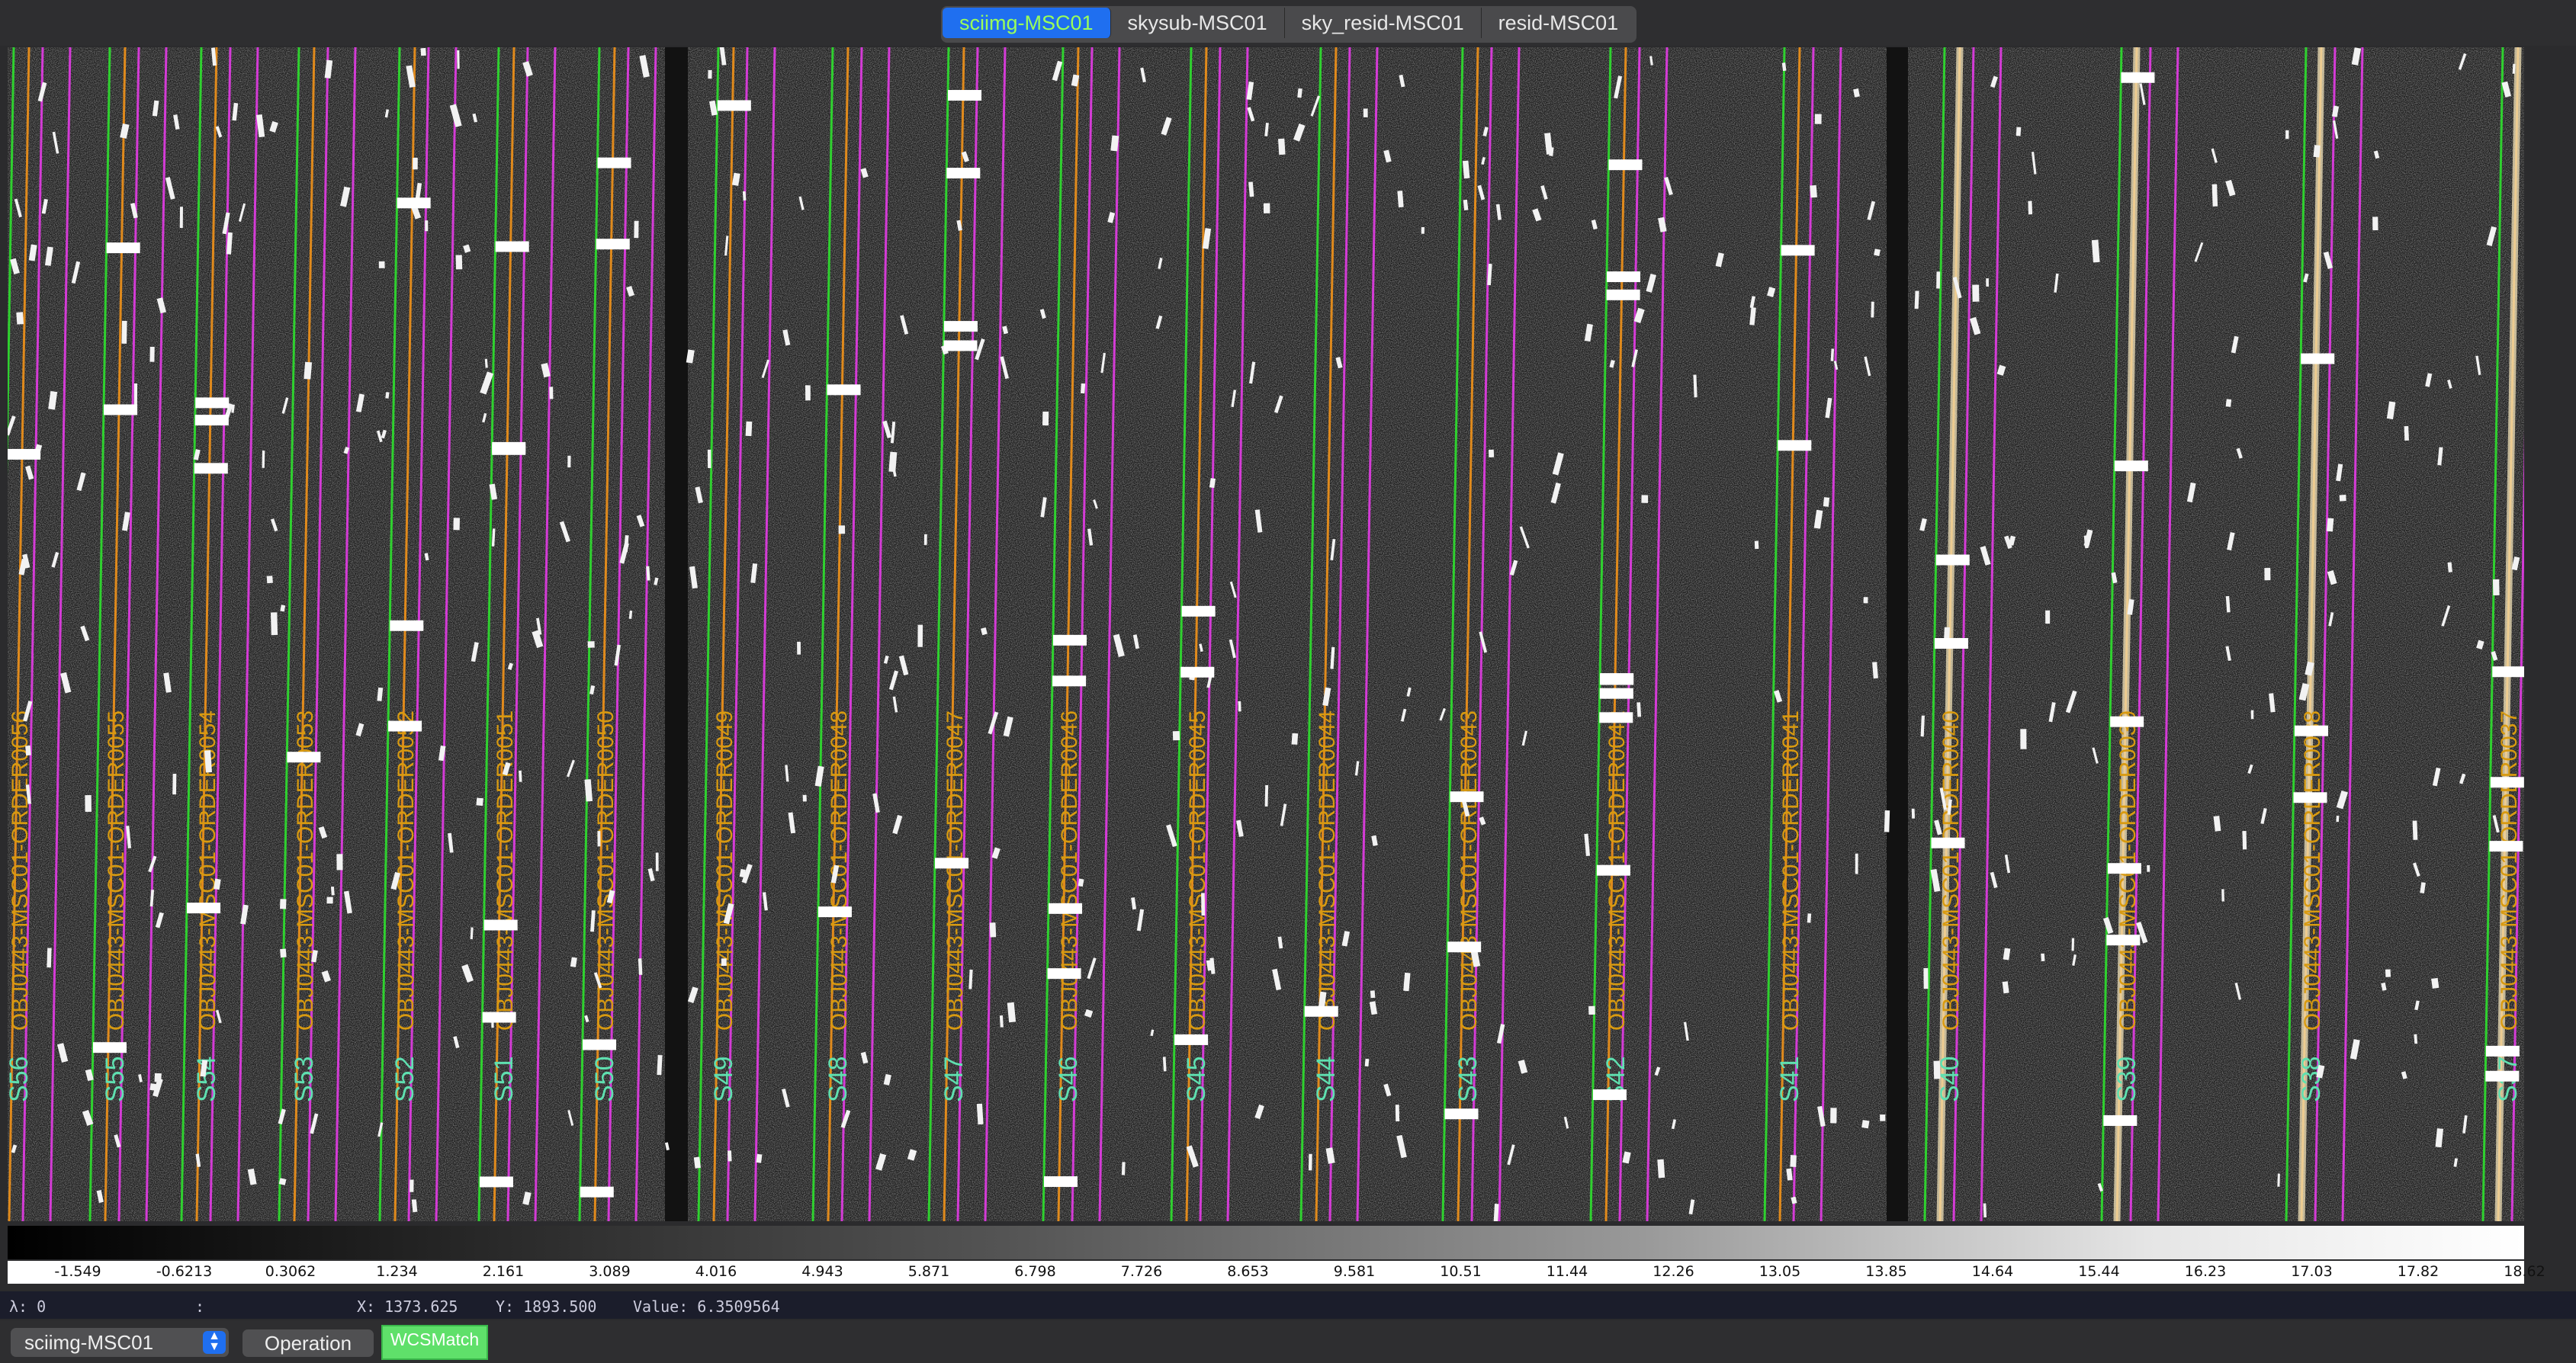  What do you see at coordinates (1027, 23) in the screenshot?
I see `tab-sciimg: sciimg-MSC01` at bounding box center [1027, 23].